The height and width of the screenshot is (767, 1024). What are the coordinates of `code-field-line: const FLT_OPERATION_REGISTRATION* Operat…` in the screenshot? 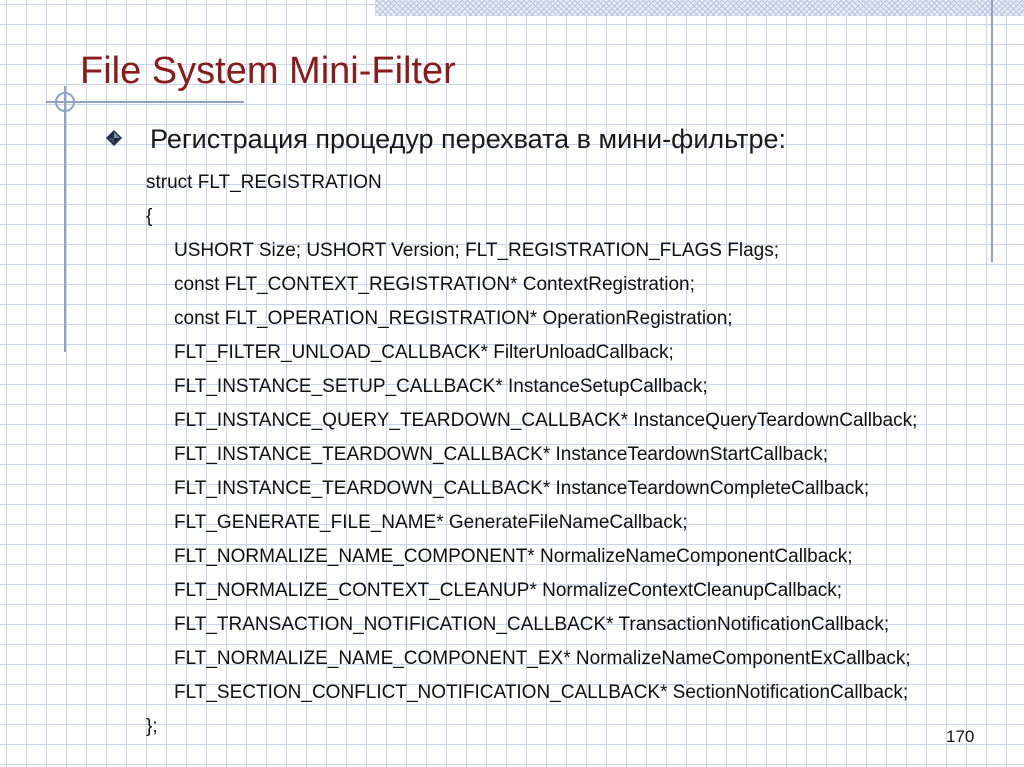 It's located at (453, 318).